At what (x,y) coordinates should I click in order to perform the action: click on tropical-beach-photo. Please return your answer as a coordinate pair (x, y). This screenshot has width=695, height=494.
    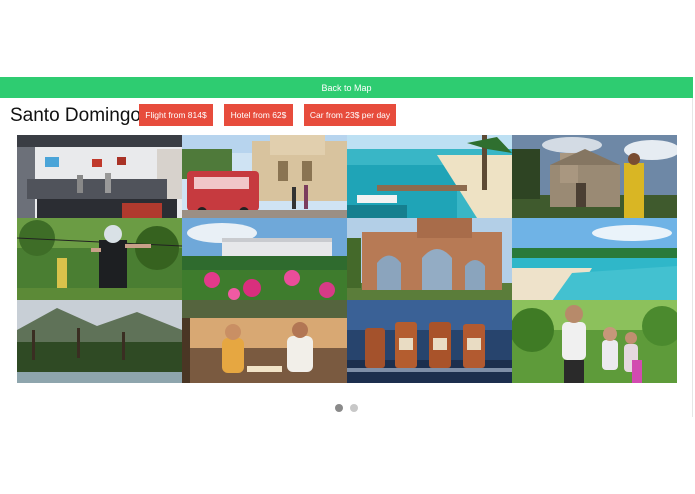
    Looking at the image, I should click on (594, 259).